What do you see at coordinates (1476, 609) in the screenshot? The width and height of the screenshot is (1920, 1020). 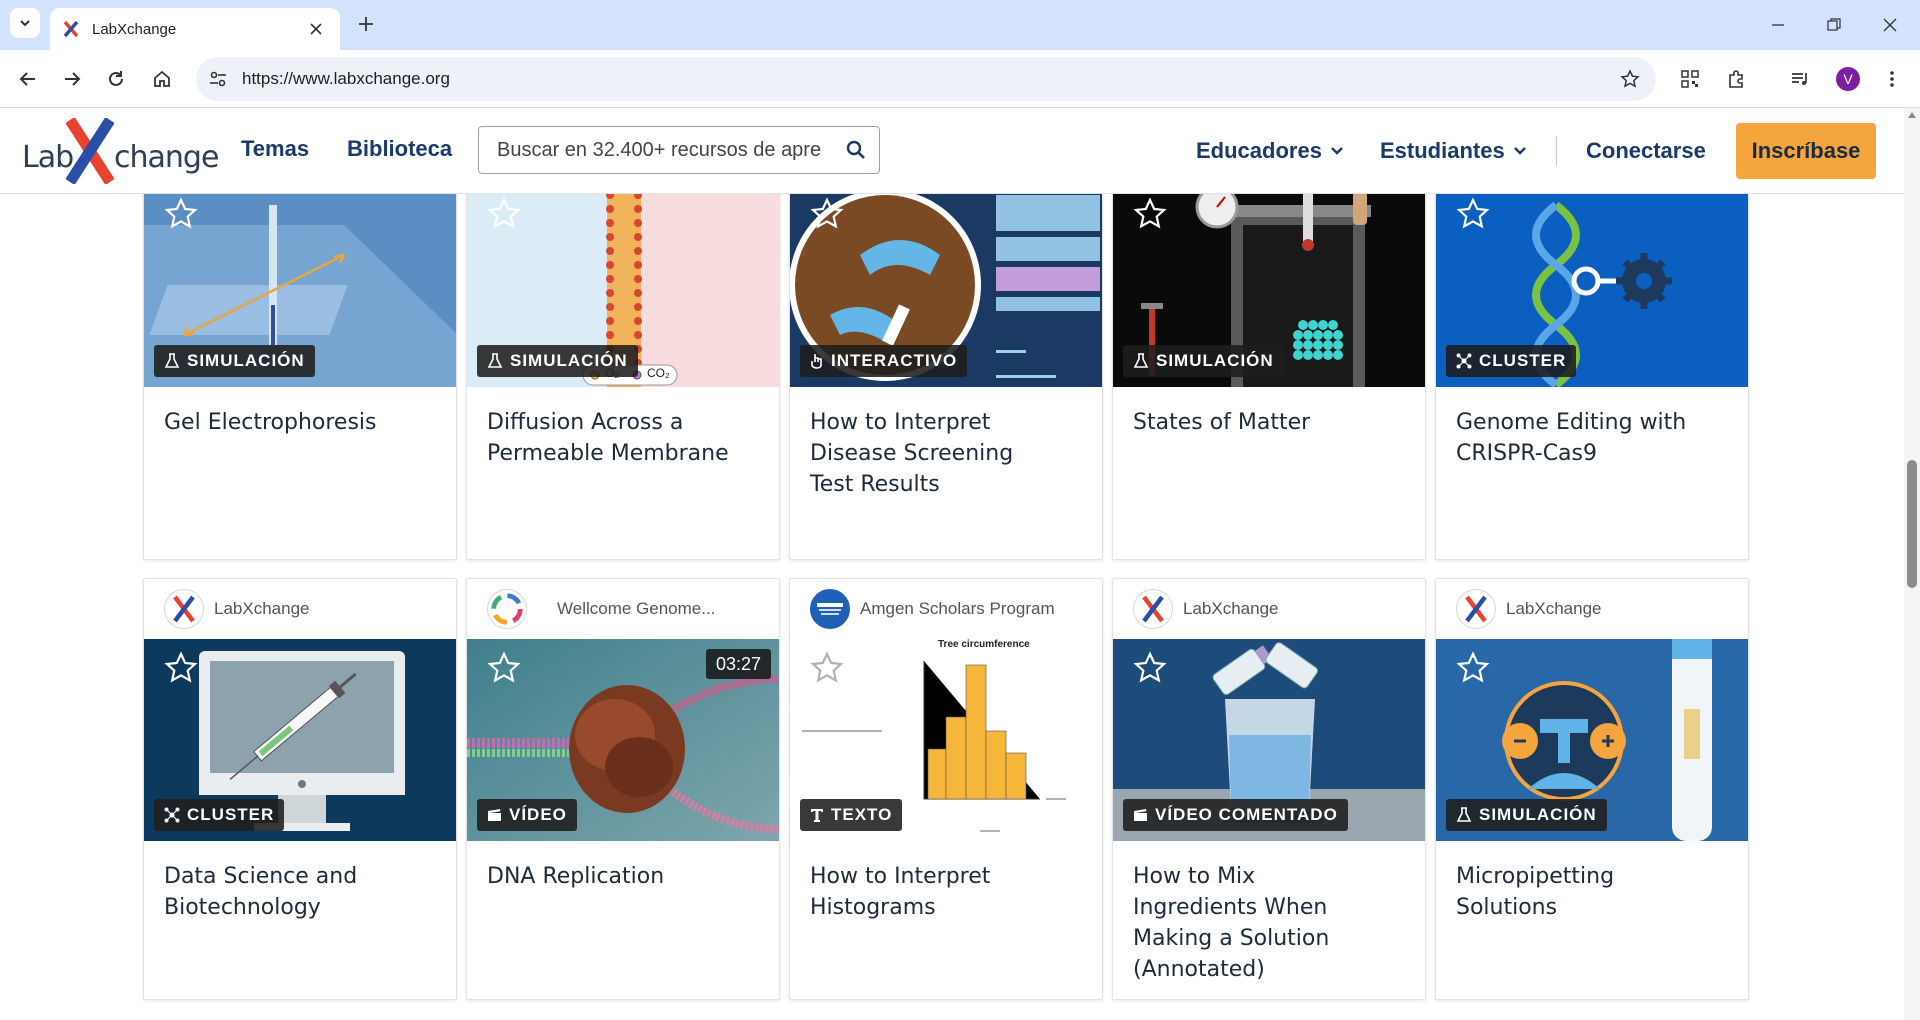 I see `labxchange-source-logo` at bounding box center [1476, 609].